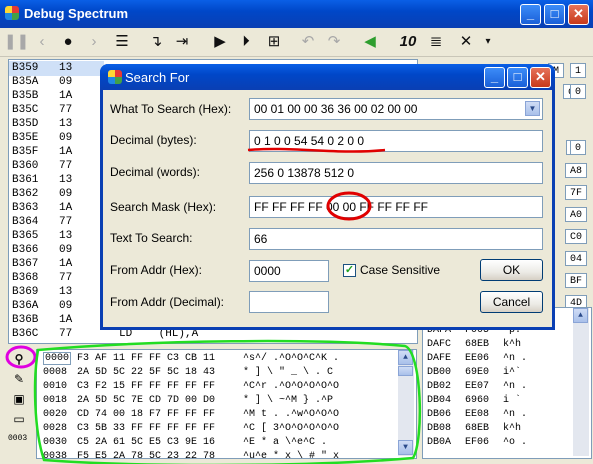 Image resolution: width=593 pixels, height=464 pixels. Describe the element at coordinates (21, 357) in the screenshot. I see `magenta-circle` at that location.